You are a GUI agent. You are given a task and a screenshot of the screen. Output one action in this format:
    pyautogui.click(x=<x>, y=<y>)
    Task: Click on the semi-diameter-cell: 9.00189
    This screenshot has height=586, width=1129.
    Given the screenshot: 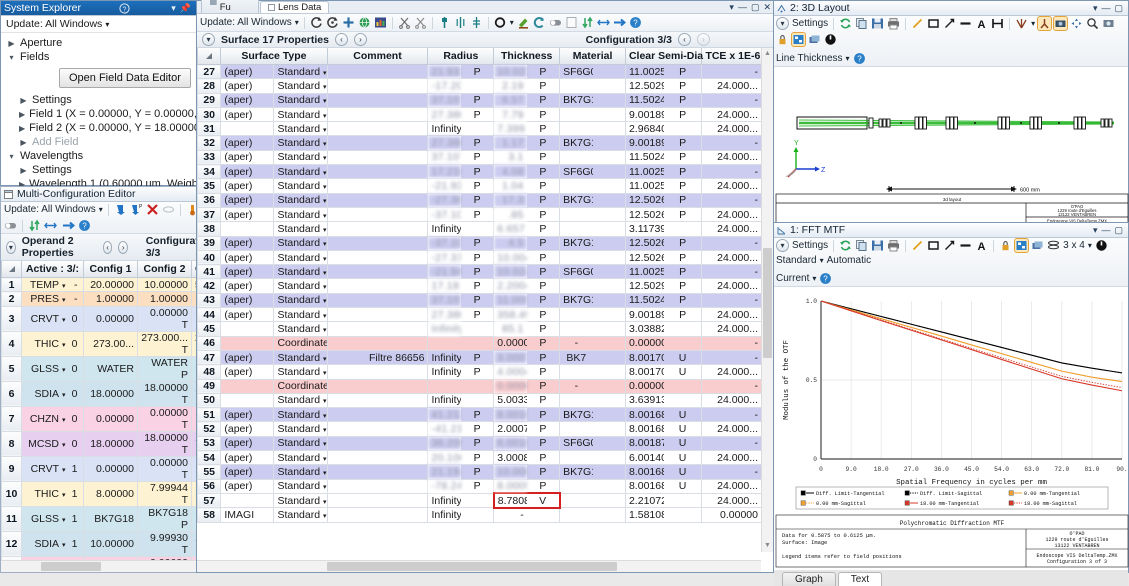 What is the action you would take?
    pyautogui.click(x=644, y=143)
    